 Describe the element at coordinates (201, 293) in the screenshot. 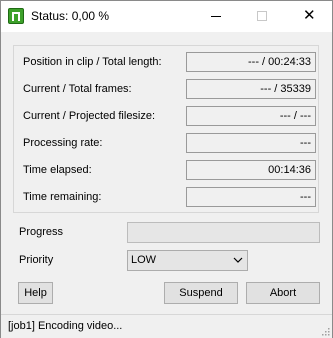

I see `suspend-button: Suspend` at that location.